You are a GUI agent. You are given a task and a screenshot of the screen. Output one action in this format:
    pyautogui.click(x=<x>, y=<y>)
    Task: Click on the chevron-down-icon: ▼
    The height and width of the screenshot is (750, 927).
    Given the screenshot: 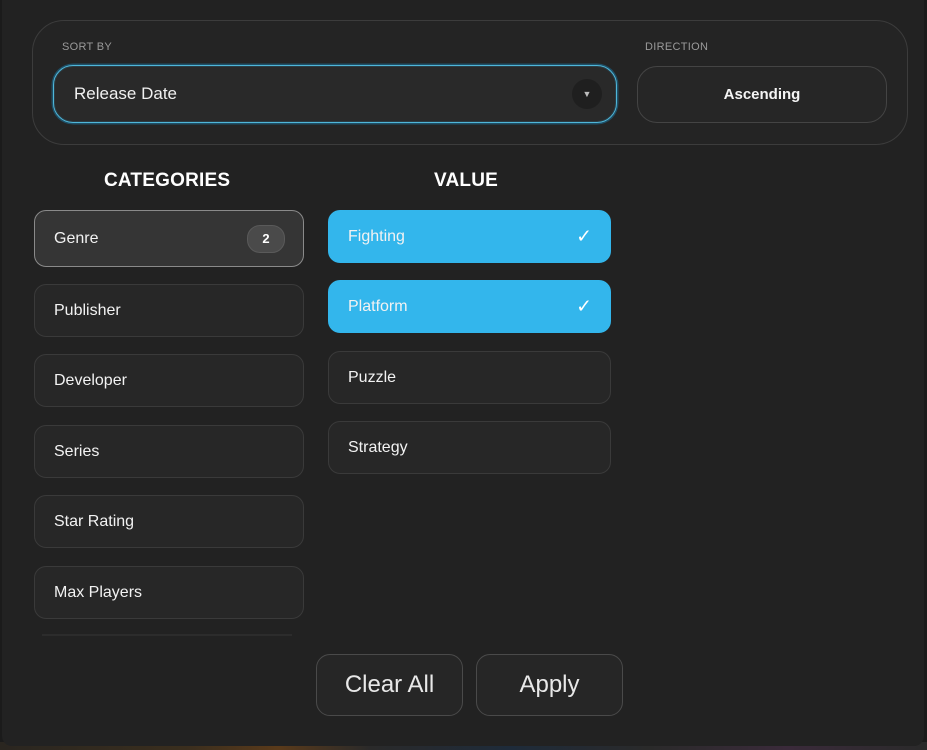 What is the action you would take?
    pyautogui.click(x=587, y=94)
    